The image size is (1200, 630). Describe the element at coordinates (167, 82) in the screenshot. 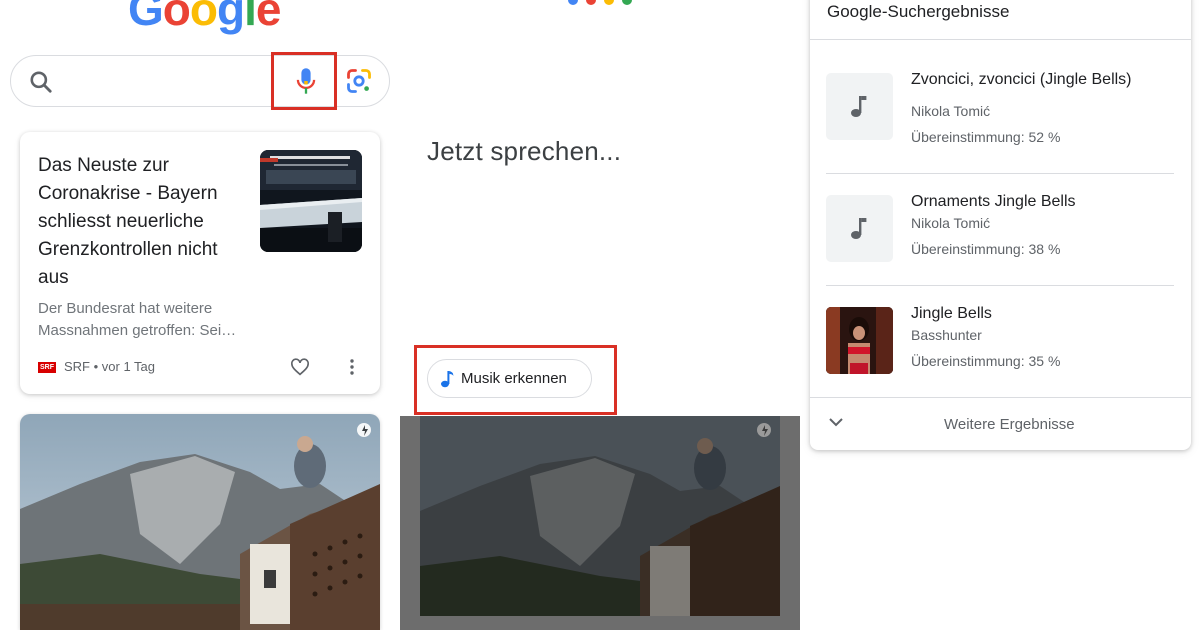

I see `search-input` at that location.